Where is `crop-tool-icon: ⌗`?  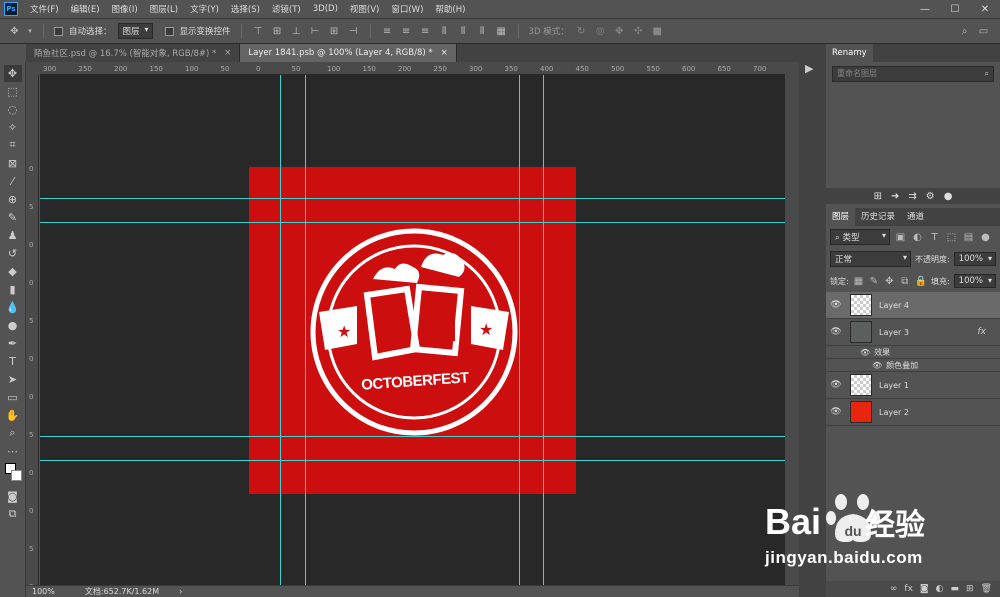
crop-tool-icon: ⌗ is located at coordinates (13, 145).